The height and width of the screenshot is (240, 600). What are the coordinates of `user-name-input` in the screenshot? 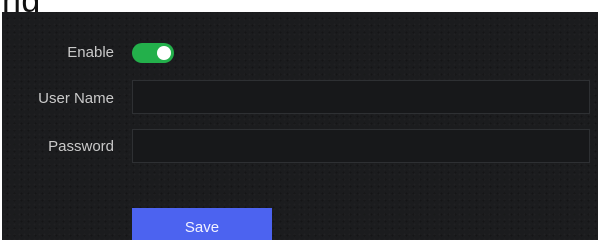 It's located at (361, 97).